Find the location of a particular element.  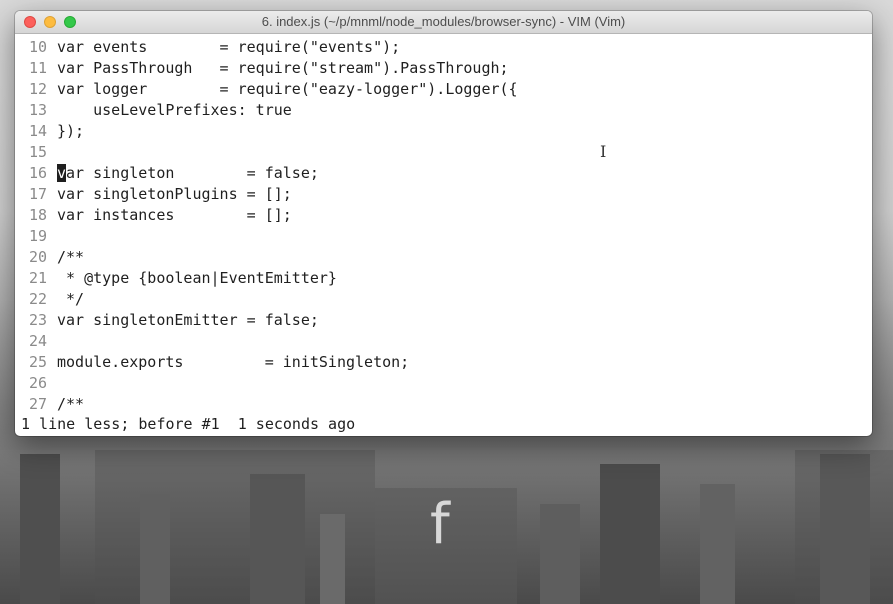

code-line: 16 var singleton = false; is located at coordinates (443, 173).